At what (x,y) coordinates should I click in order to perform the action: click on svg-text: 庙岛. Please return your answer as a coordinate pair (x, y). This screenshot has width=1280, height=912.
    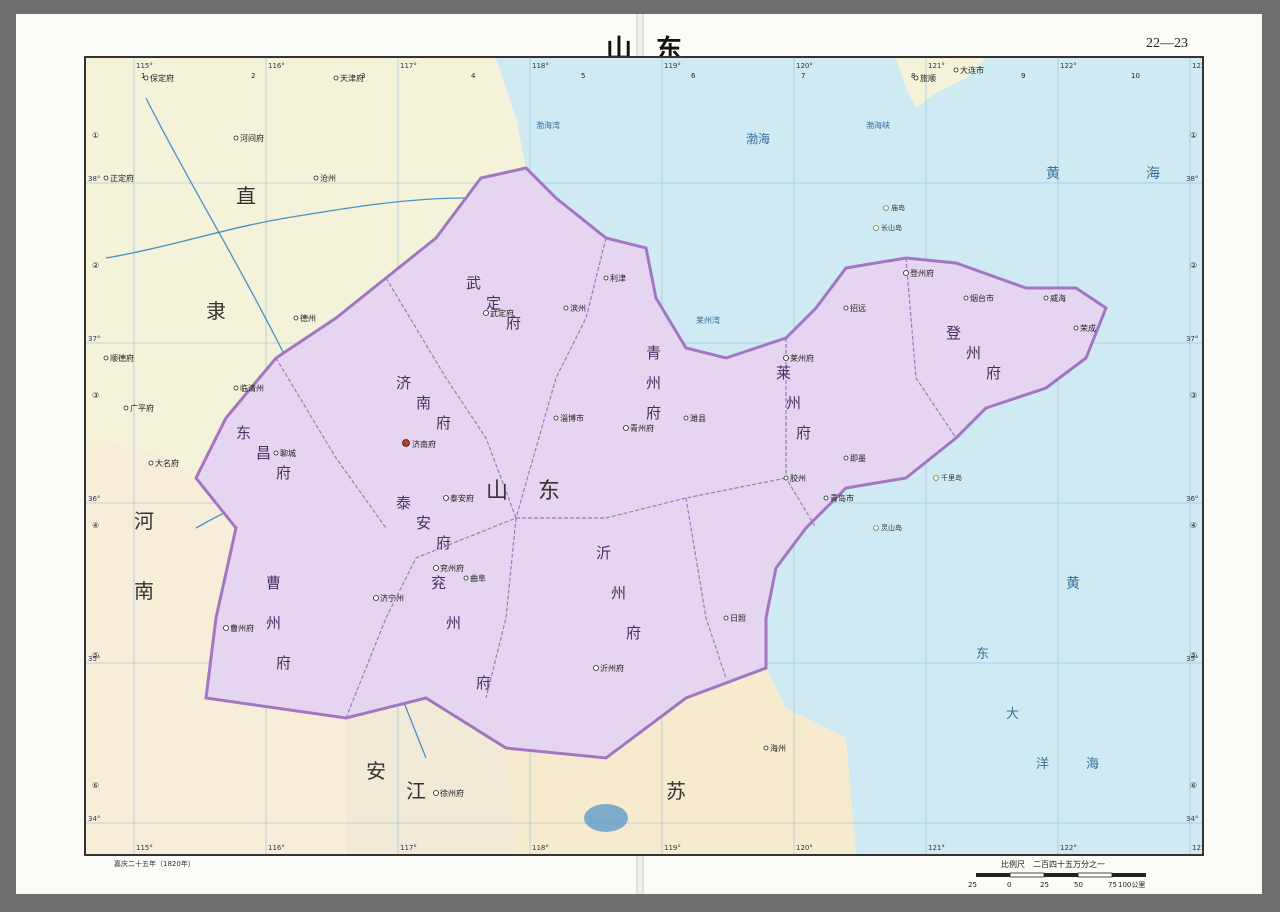
    Looking at the image, I should click on (898, 207).